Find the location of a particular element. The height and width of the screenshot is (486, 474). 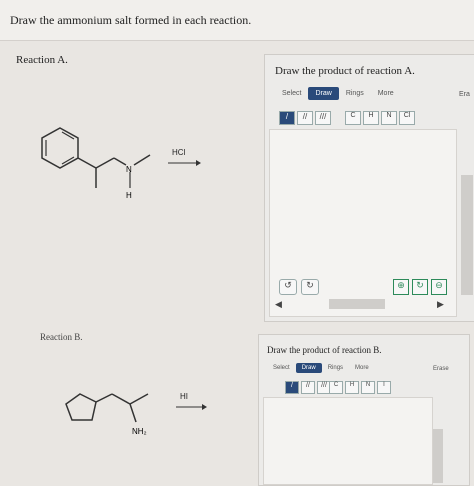

zoom-out-icon: ⊖ is located at coordinates (439, 287).